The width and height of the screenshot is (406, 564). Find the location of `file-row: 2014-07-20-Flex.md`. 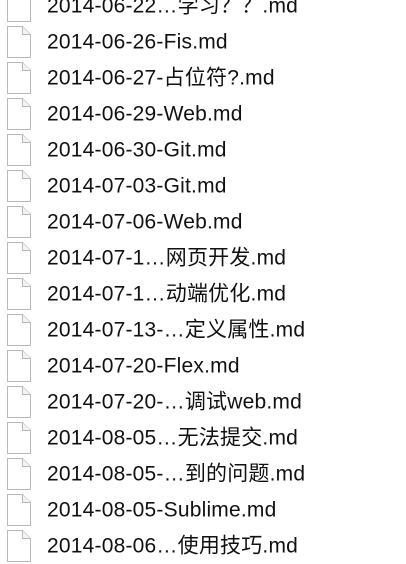

file-row: 2014-07-20-Flex.md is located at coordinates (203, 366).